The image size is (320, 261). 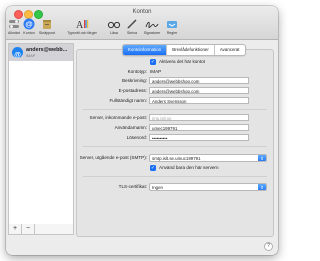 I want to click on email-label: E-postadress:, so click(x=132, y=90).